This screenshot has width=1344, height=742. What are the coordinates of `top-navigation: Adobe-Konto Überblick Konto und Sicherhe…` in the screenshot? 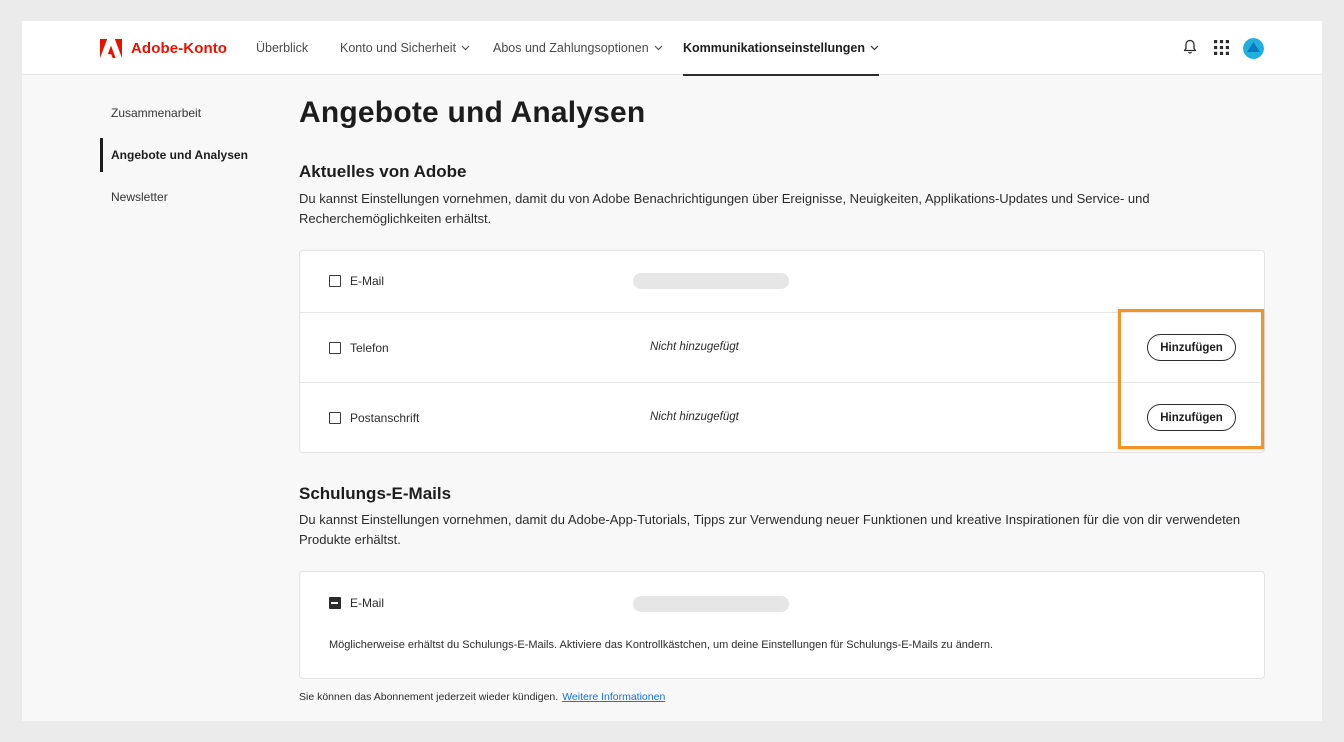 It's located at (672, 48).